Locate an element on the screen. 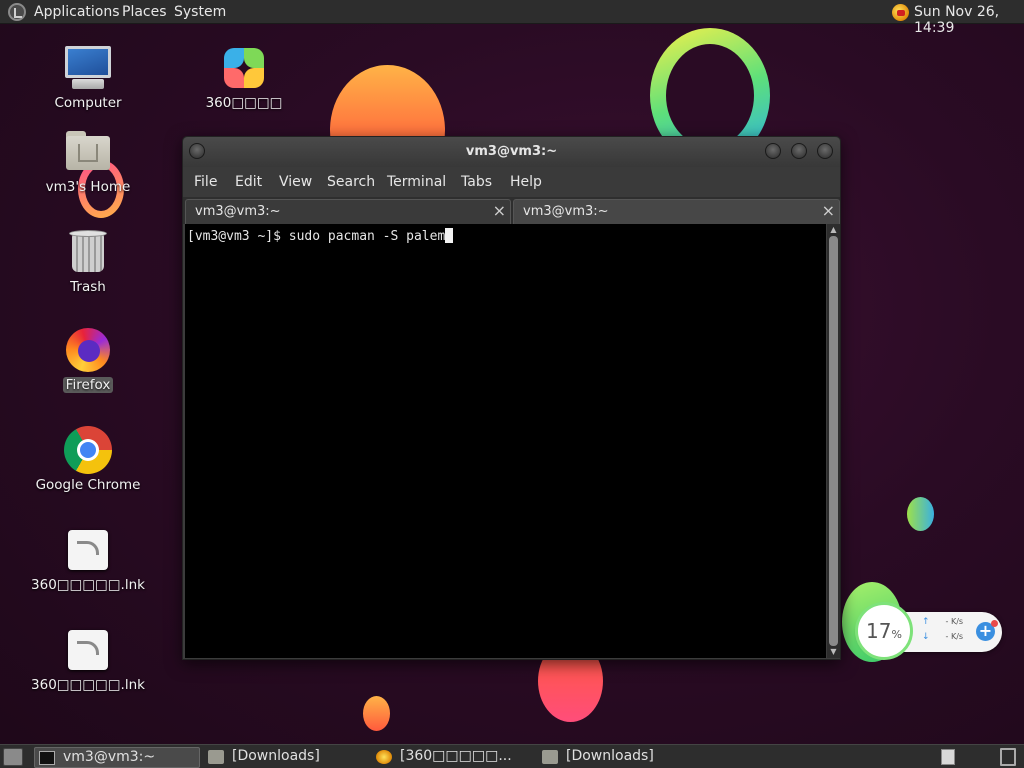  trash-icon is located at coordinates (88, 252).